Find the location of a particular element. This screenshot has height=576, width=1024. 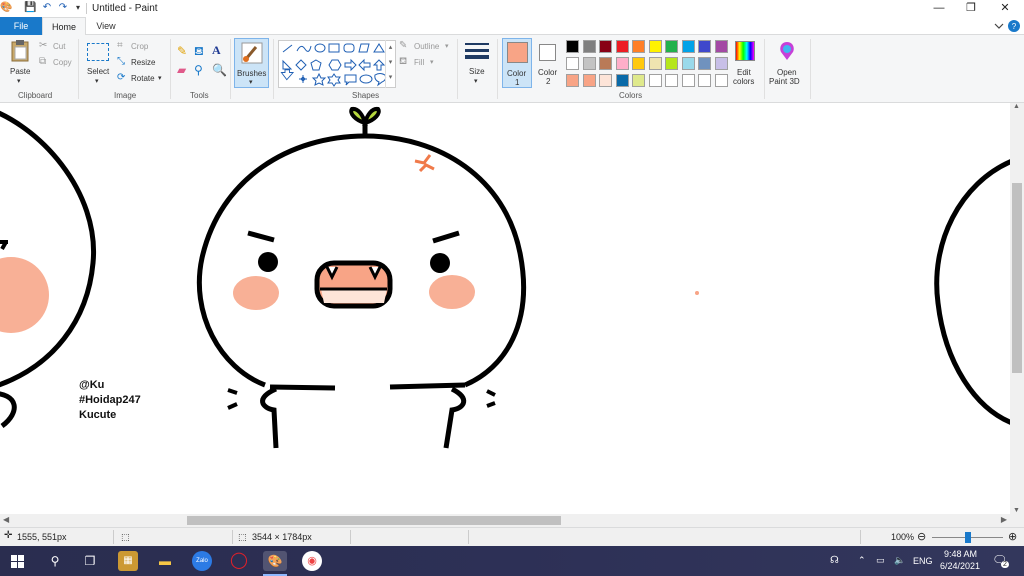

app-store-icon: ▦ is located at coordinates (128, 561).